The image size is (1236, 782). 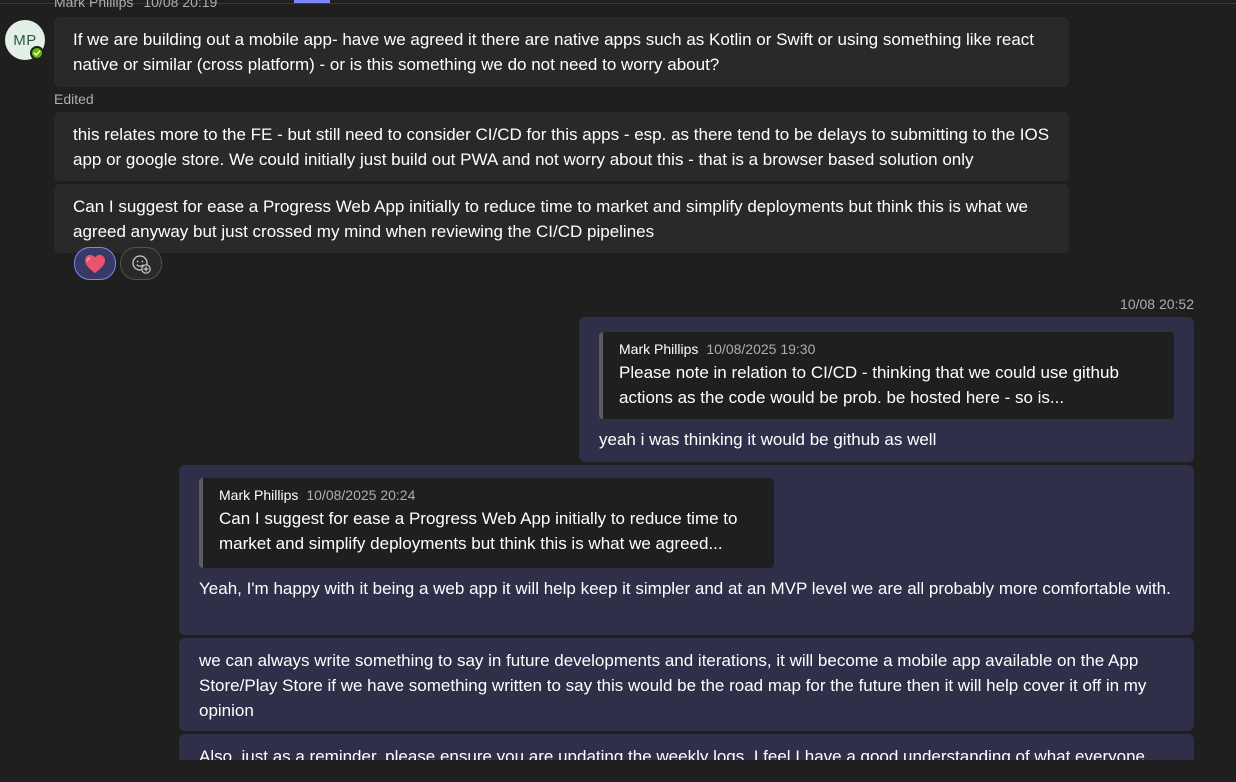 What do you see at coordinates (180, 5) in the screenshot?
I see `message-timestamp: 10/08 20:19` at bounding box center [180, 5].